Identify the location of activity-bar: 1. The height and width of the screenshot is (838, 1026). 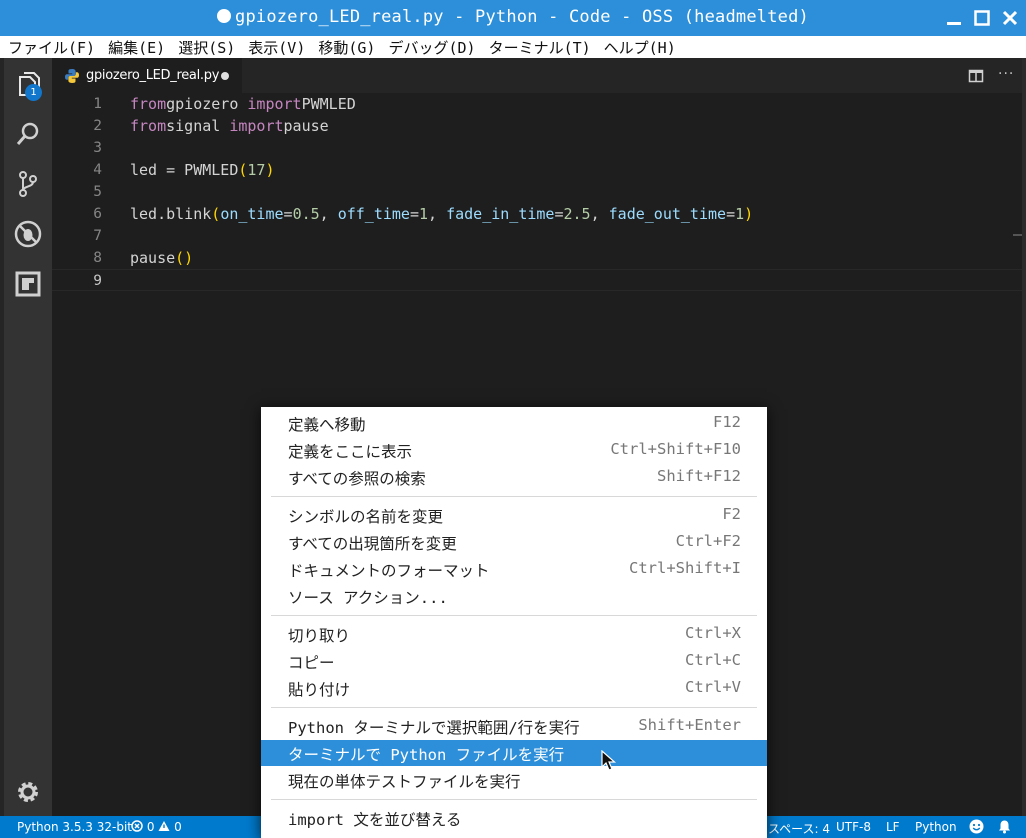
(28, 437).